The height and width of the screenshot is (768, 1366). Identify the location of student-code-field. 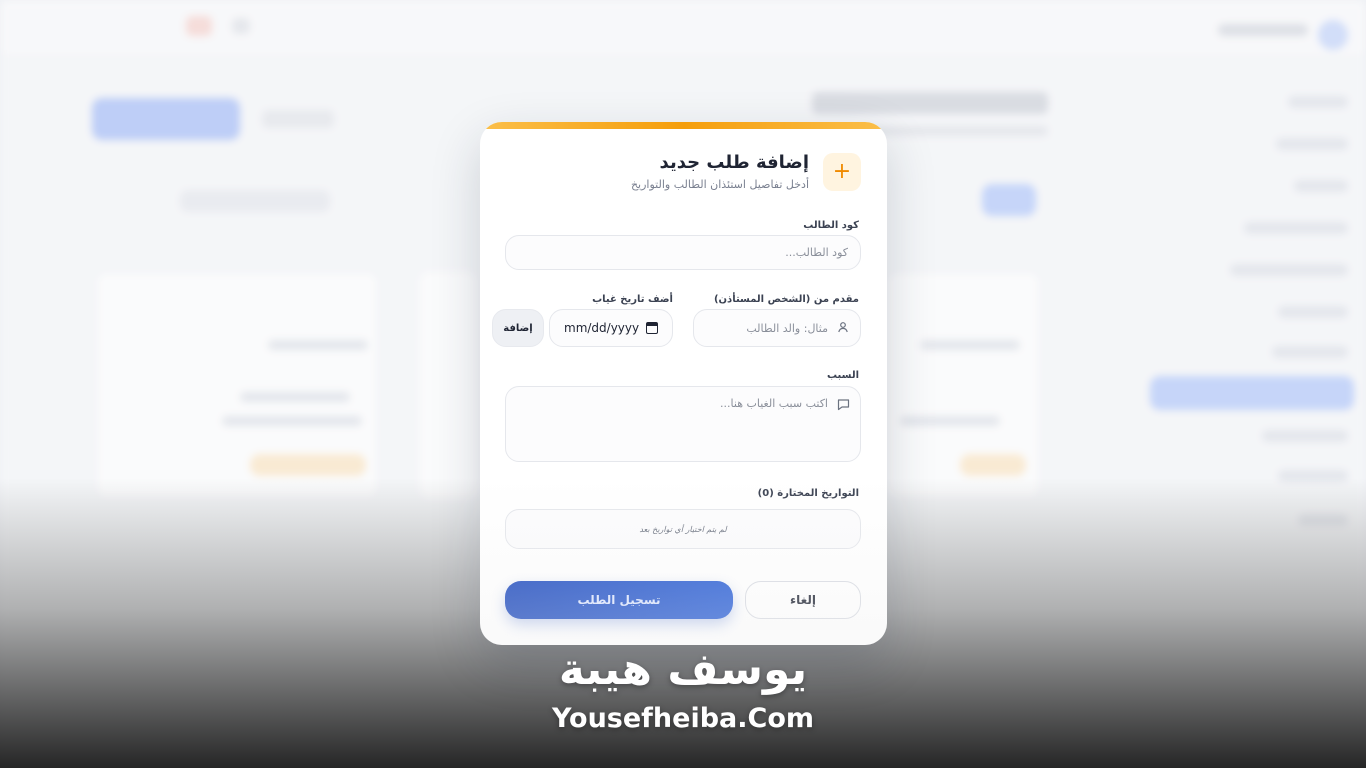
(683, 252).